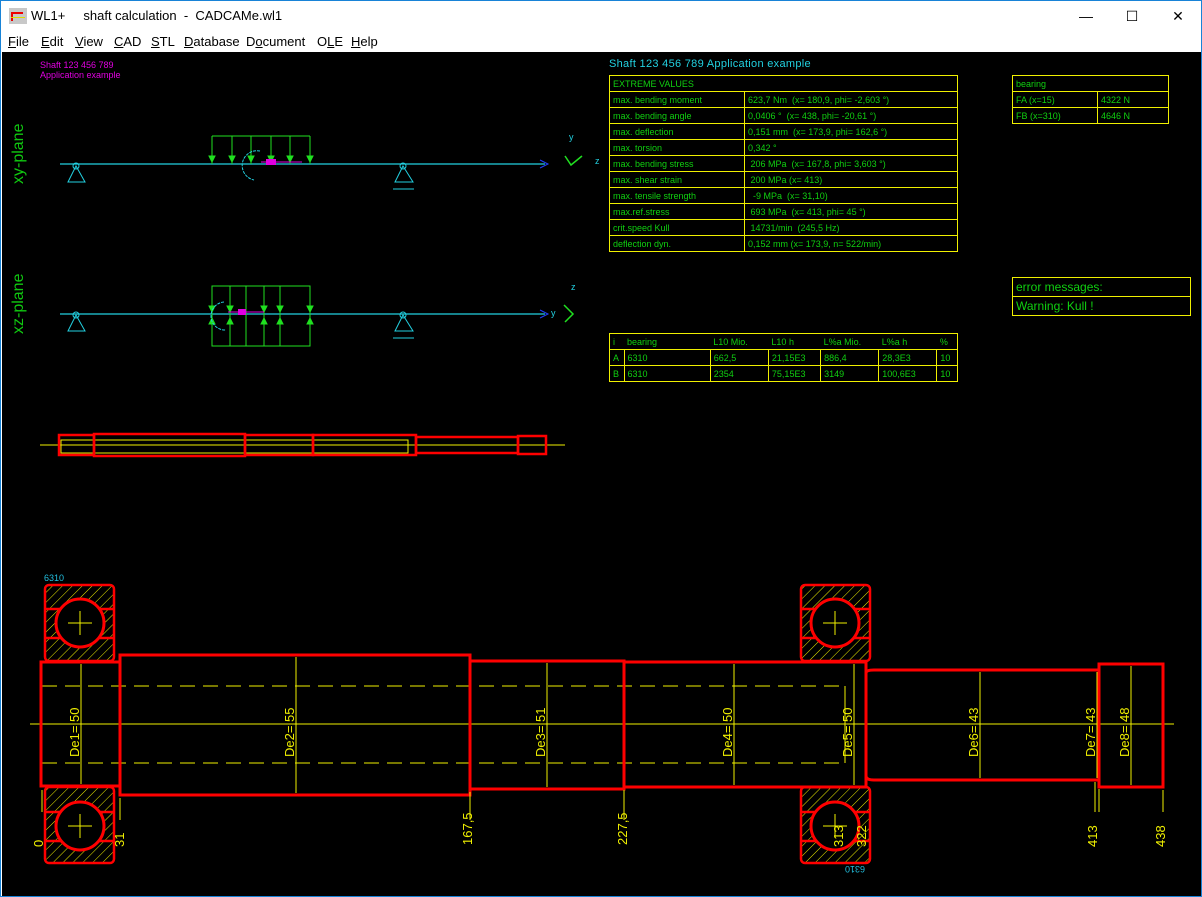 This screenshot has height=897, width=1202. Describe the element at coordinates (467, 828) in the screenshot. I see `position-label-167-5: 167,5` at that location.